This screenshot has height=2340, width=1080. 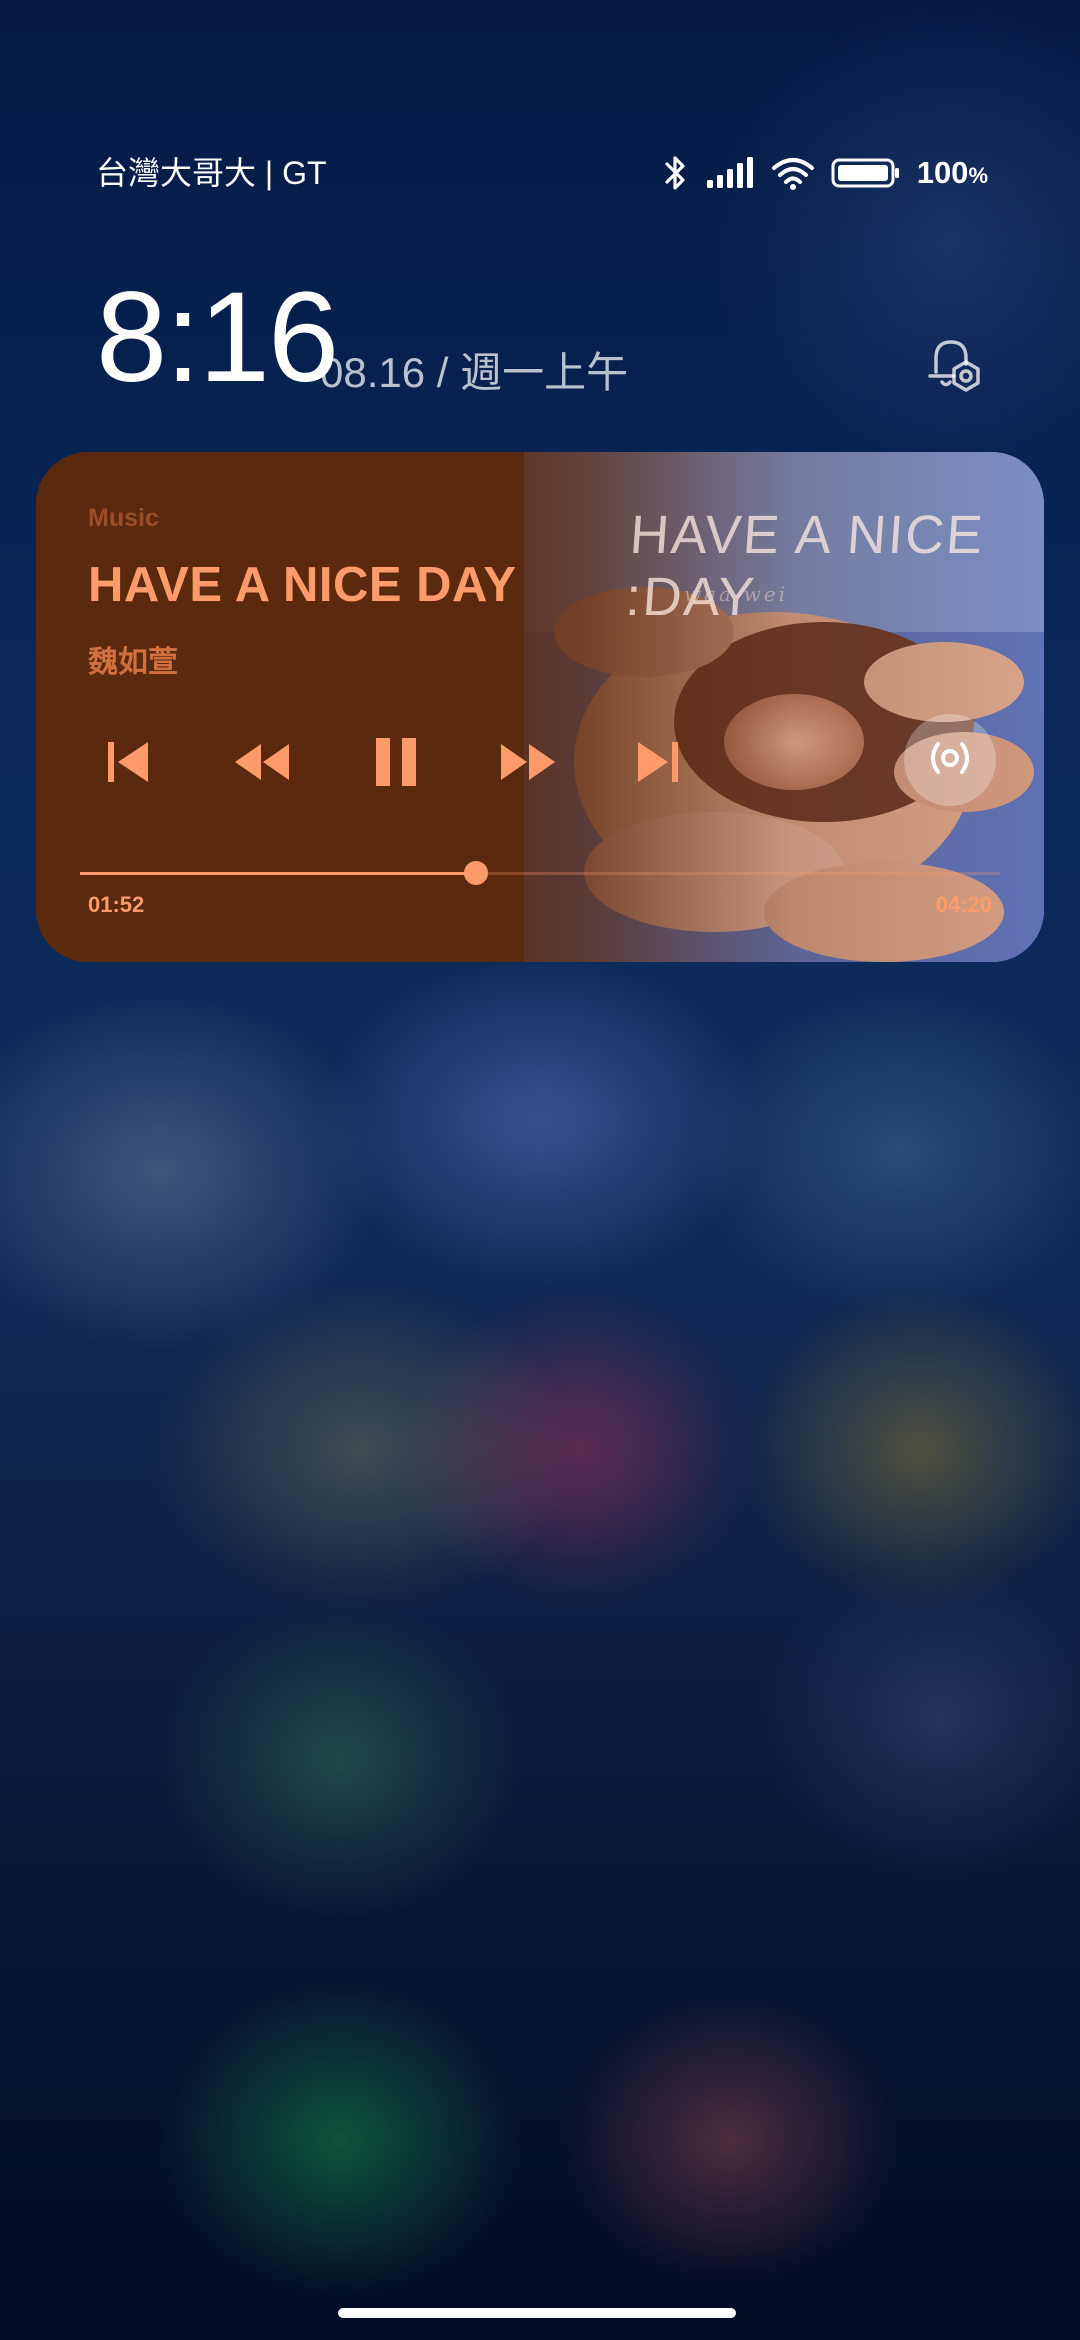 What do you see at coordinates (475, 873) in the screenshot?
I see `progress-thumb` at bounding box center [475, 873].